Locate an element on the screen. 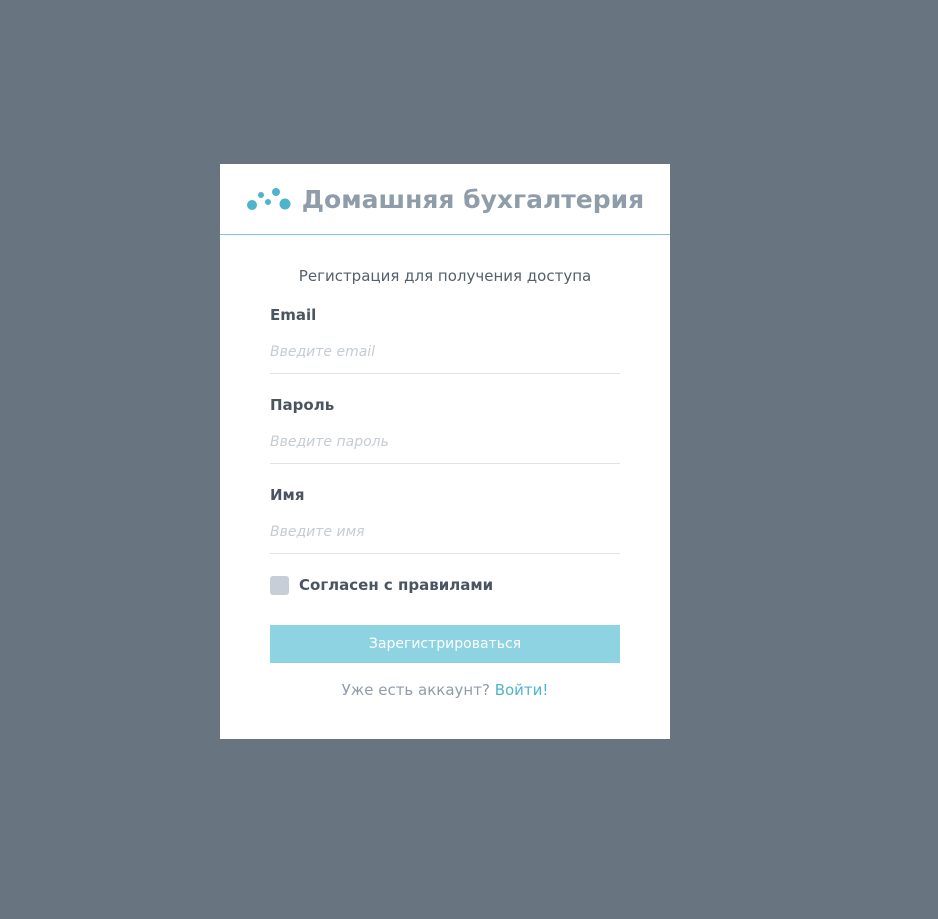  email-field is located at coordinates (445, 357).